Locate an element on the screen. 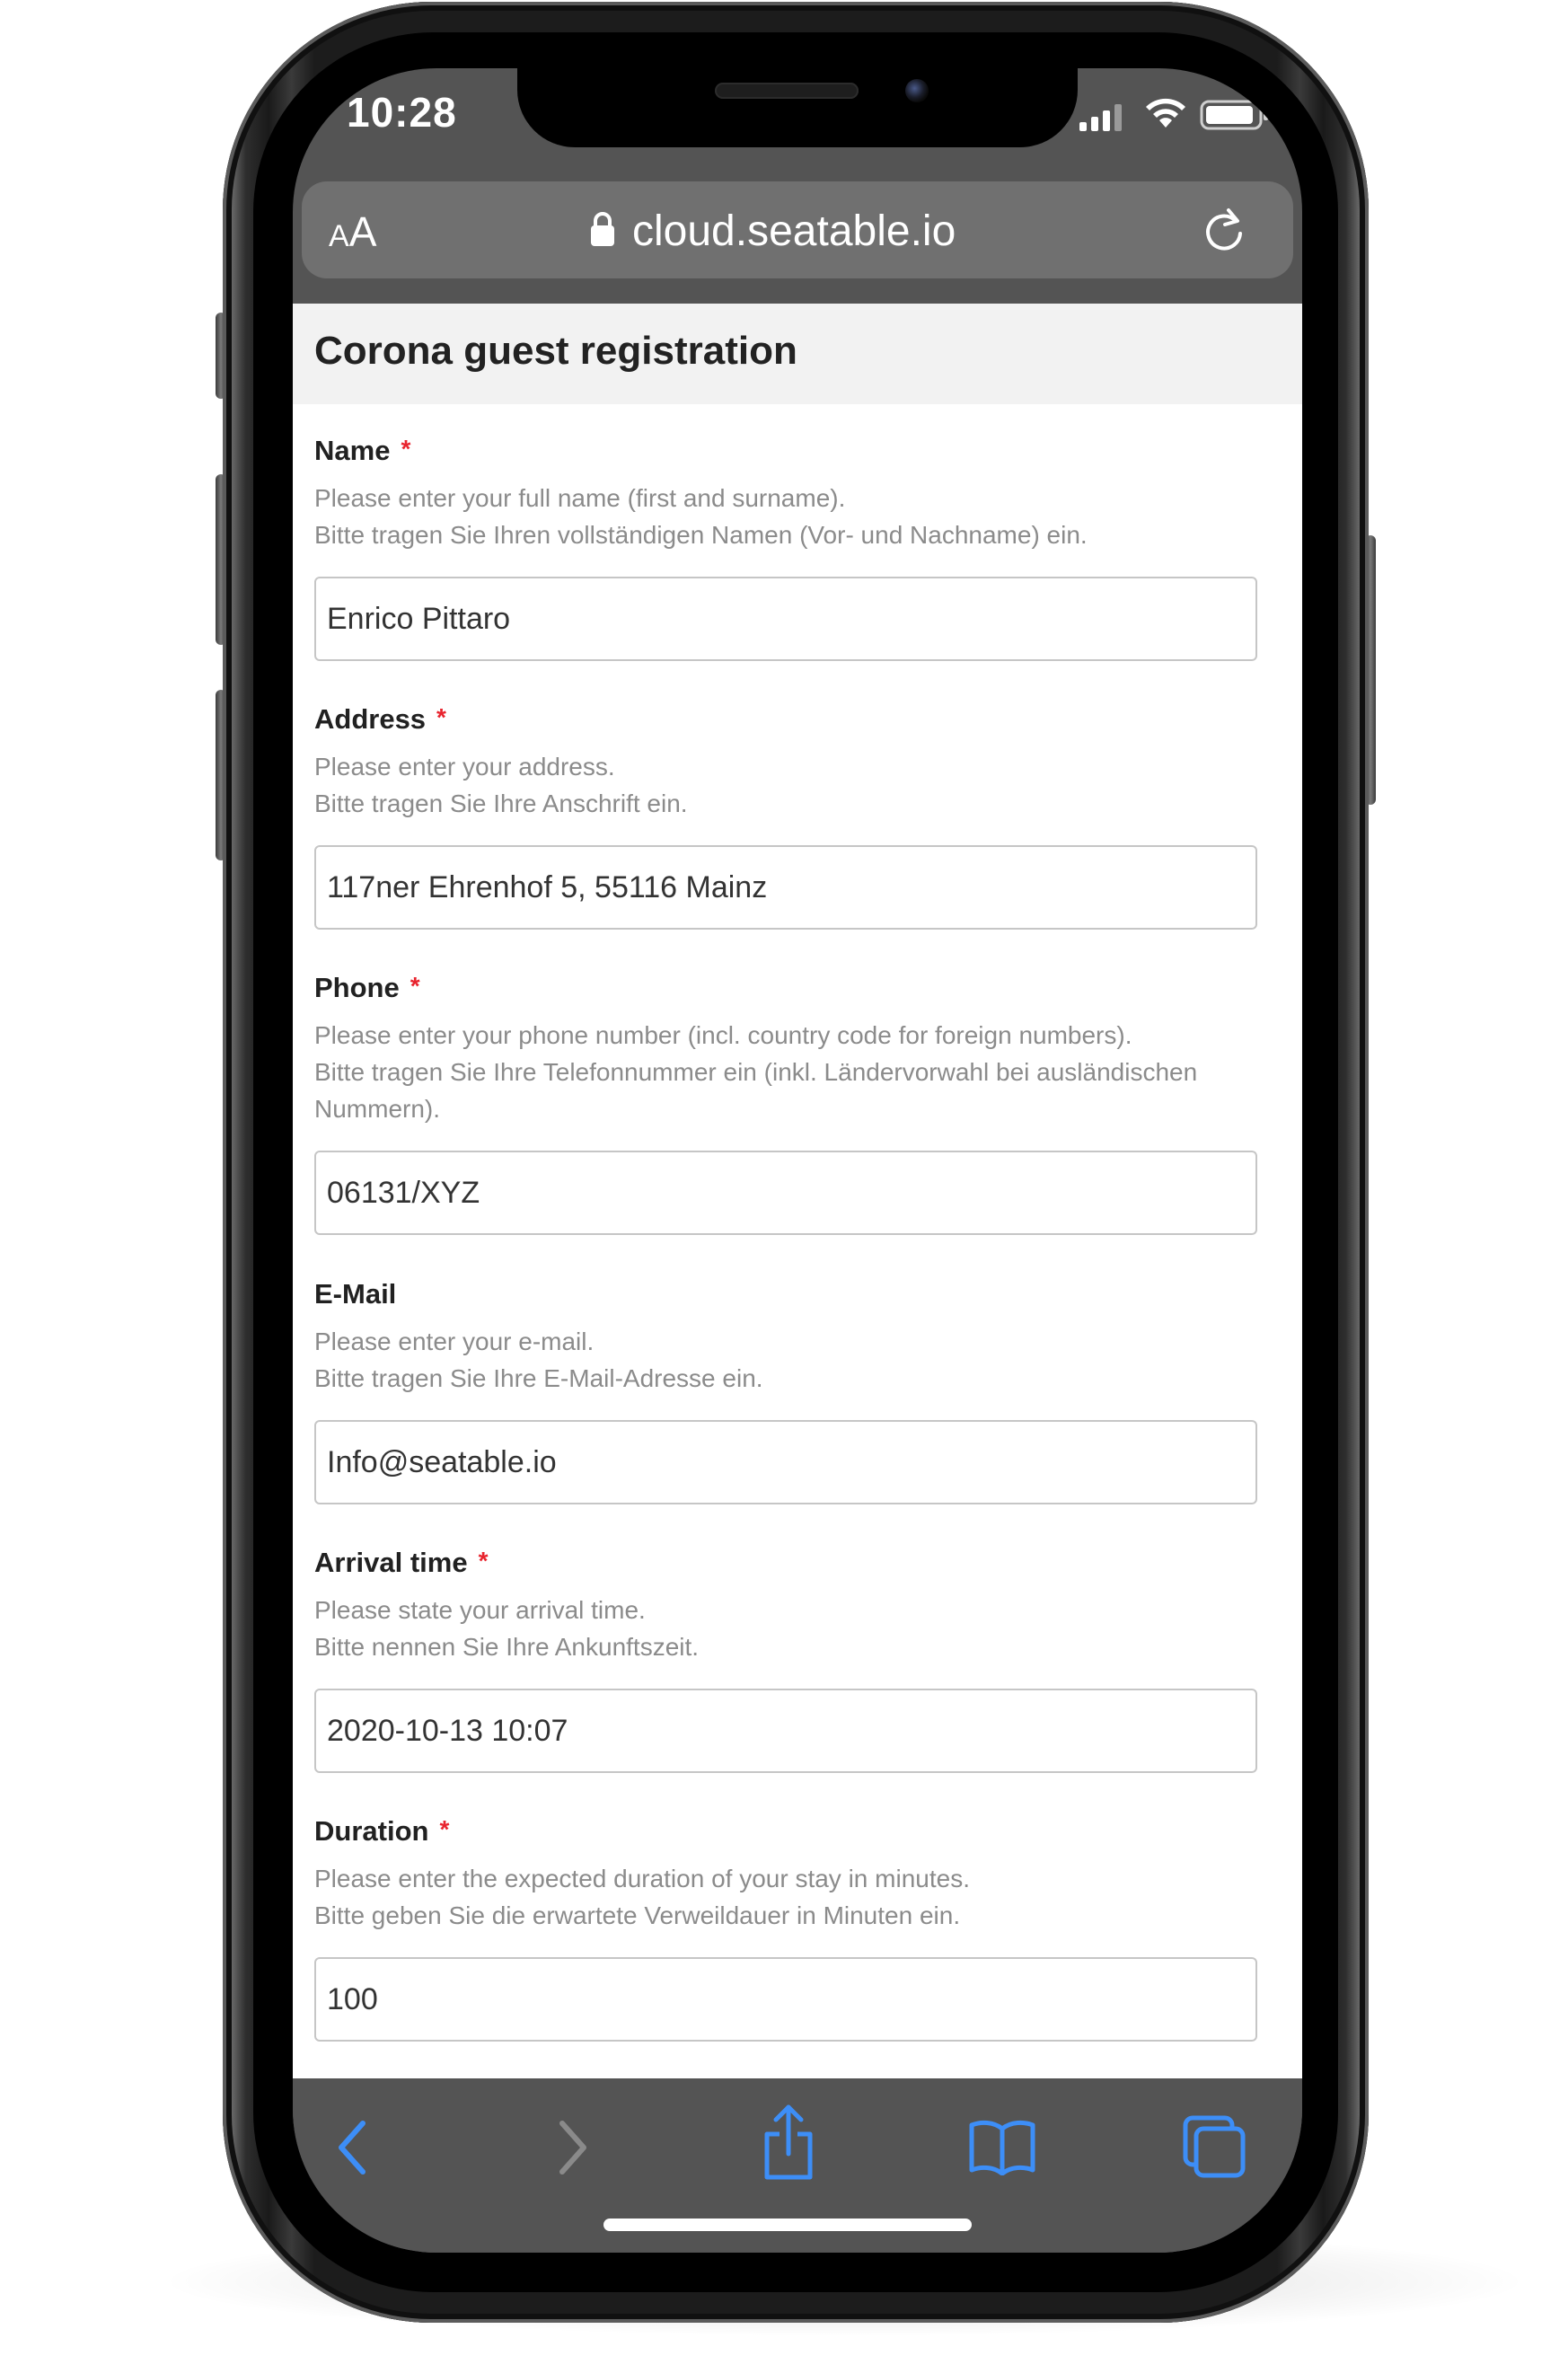 The width and height of the screenshot is (1568, 2373). front-camera is located at coordinates (917, 90).